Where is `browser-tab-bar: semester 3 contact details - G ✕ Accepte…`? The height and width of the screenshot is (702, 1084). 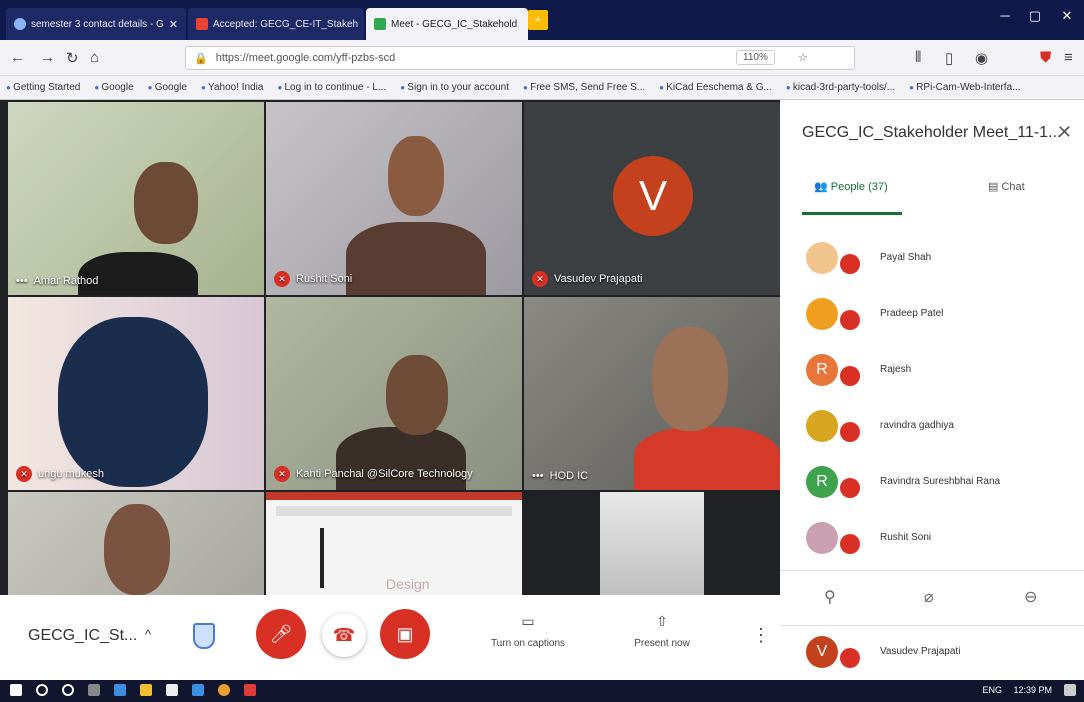
browser-tab-bar: semester 3 contact details - G ✕ Accepte… is located at coordinates (542, 20).